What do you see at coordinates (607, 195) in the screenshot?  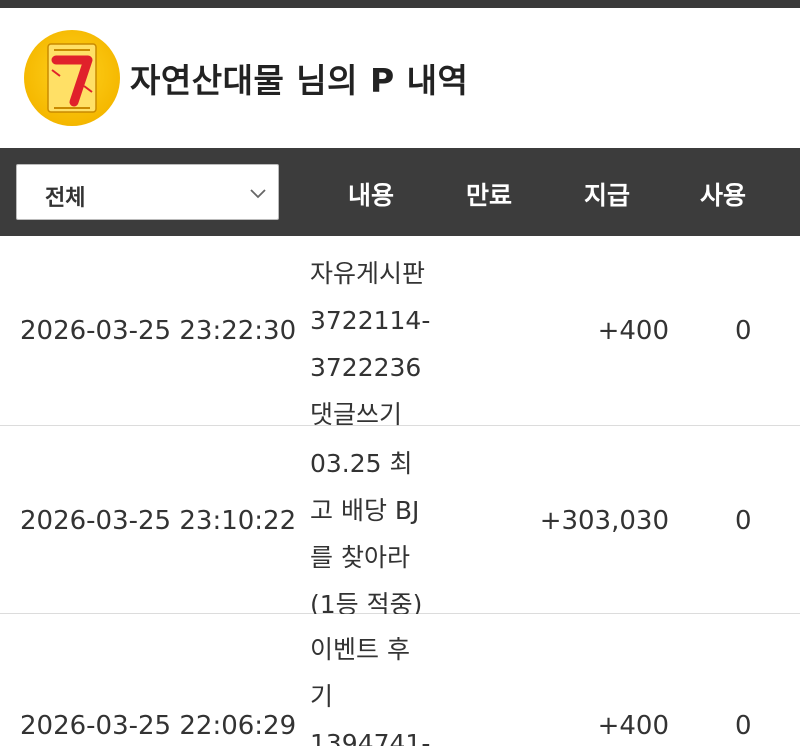 I see `column-header-pay: 지급` at bounding box center [607, 195].